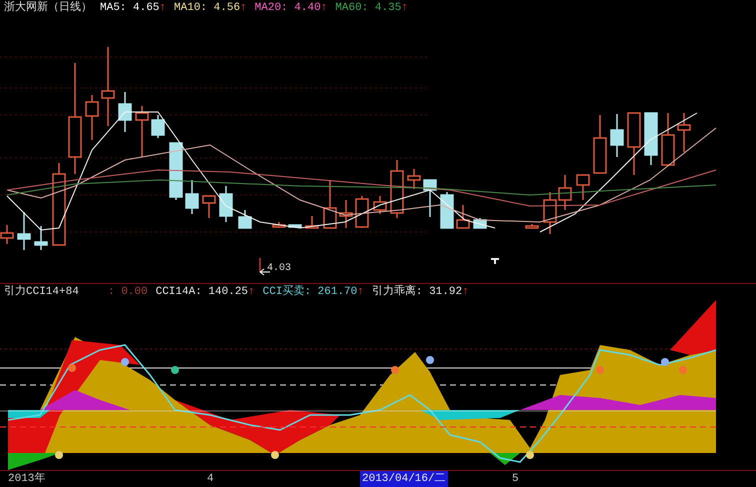 The width and height of the screenshot is (756, 487). I want to click on low-price-label: 4.03, so click(279, 268).